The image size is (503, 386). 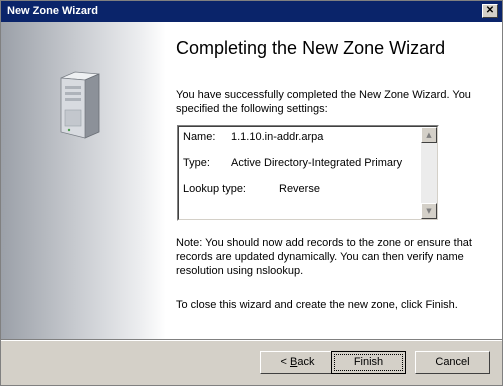 What do you see at coordinates (251, 11) in the screenshot?
I see `title-bar: New Zone Wizard ✕` at bounding box center [251, 11].